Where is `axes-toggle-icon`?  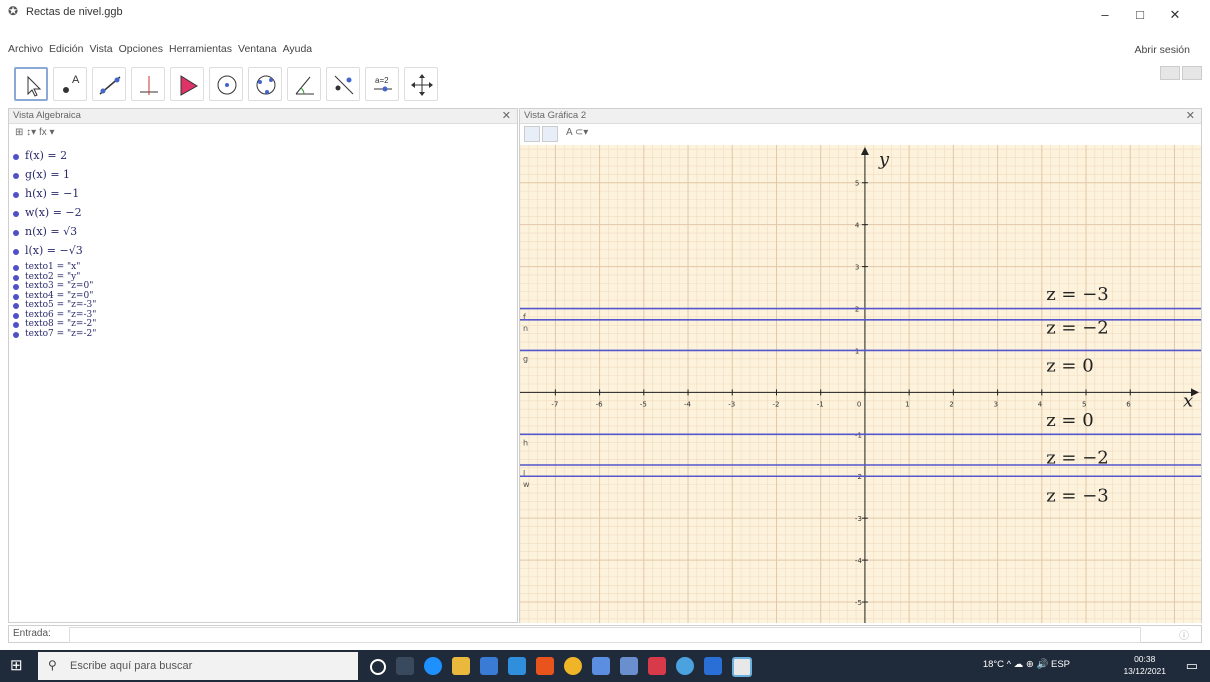
axes-toggle-icon is located at coordinates (532, 134).